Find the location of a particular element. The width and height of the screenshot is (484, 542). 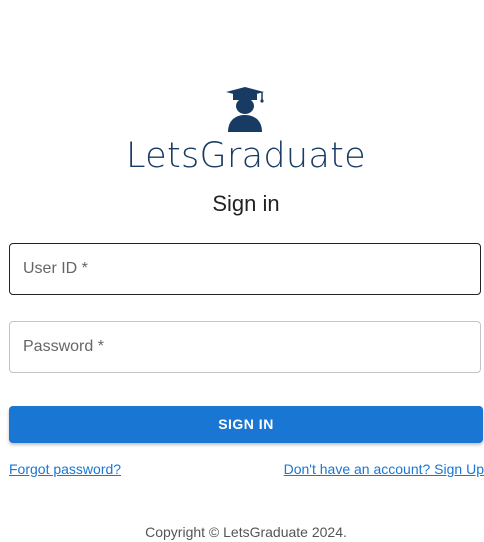

sign-in-button: SIGN IN is located at coordinates (246, 424).